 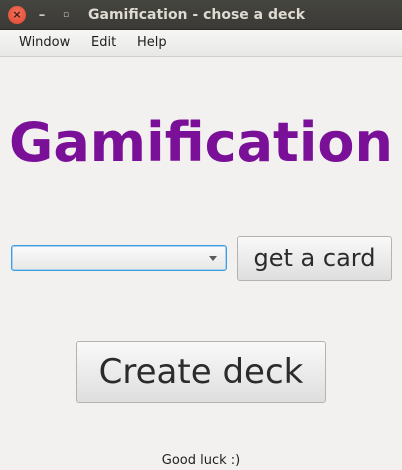 I want to click on minimize-icon: –, so click(x=42, y=15).